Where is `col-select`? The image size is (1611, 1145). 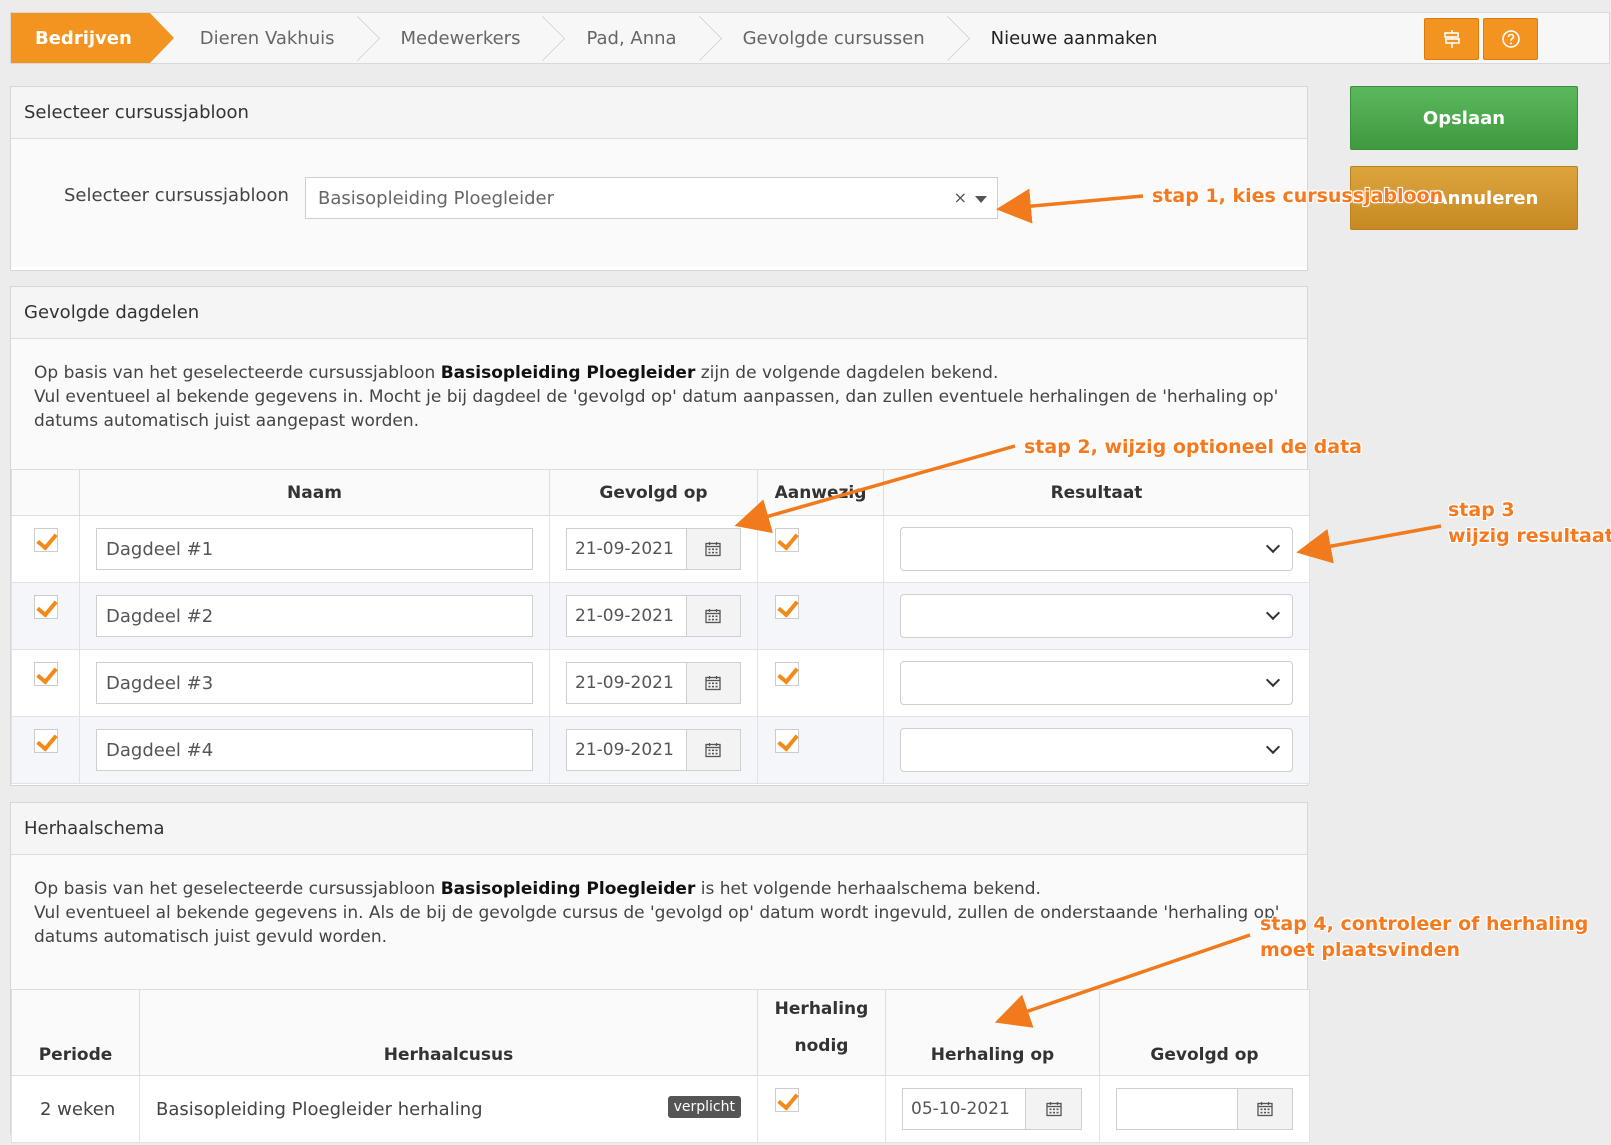 col-select is located at coordinates (45, 492).